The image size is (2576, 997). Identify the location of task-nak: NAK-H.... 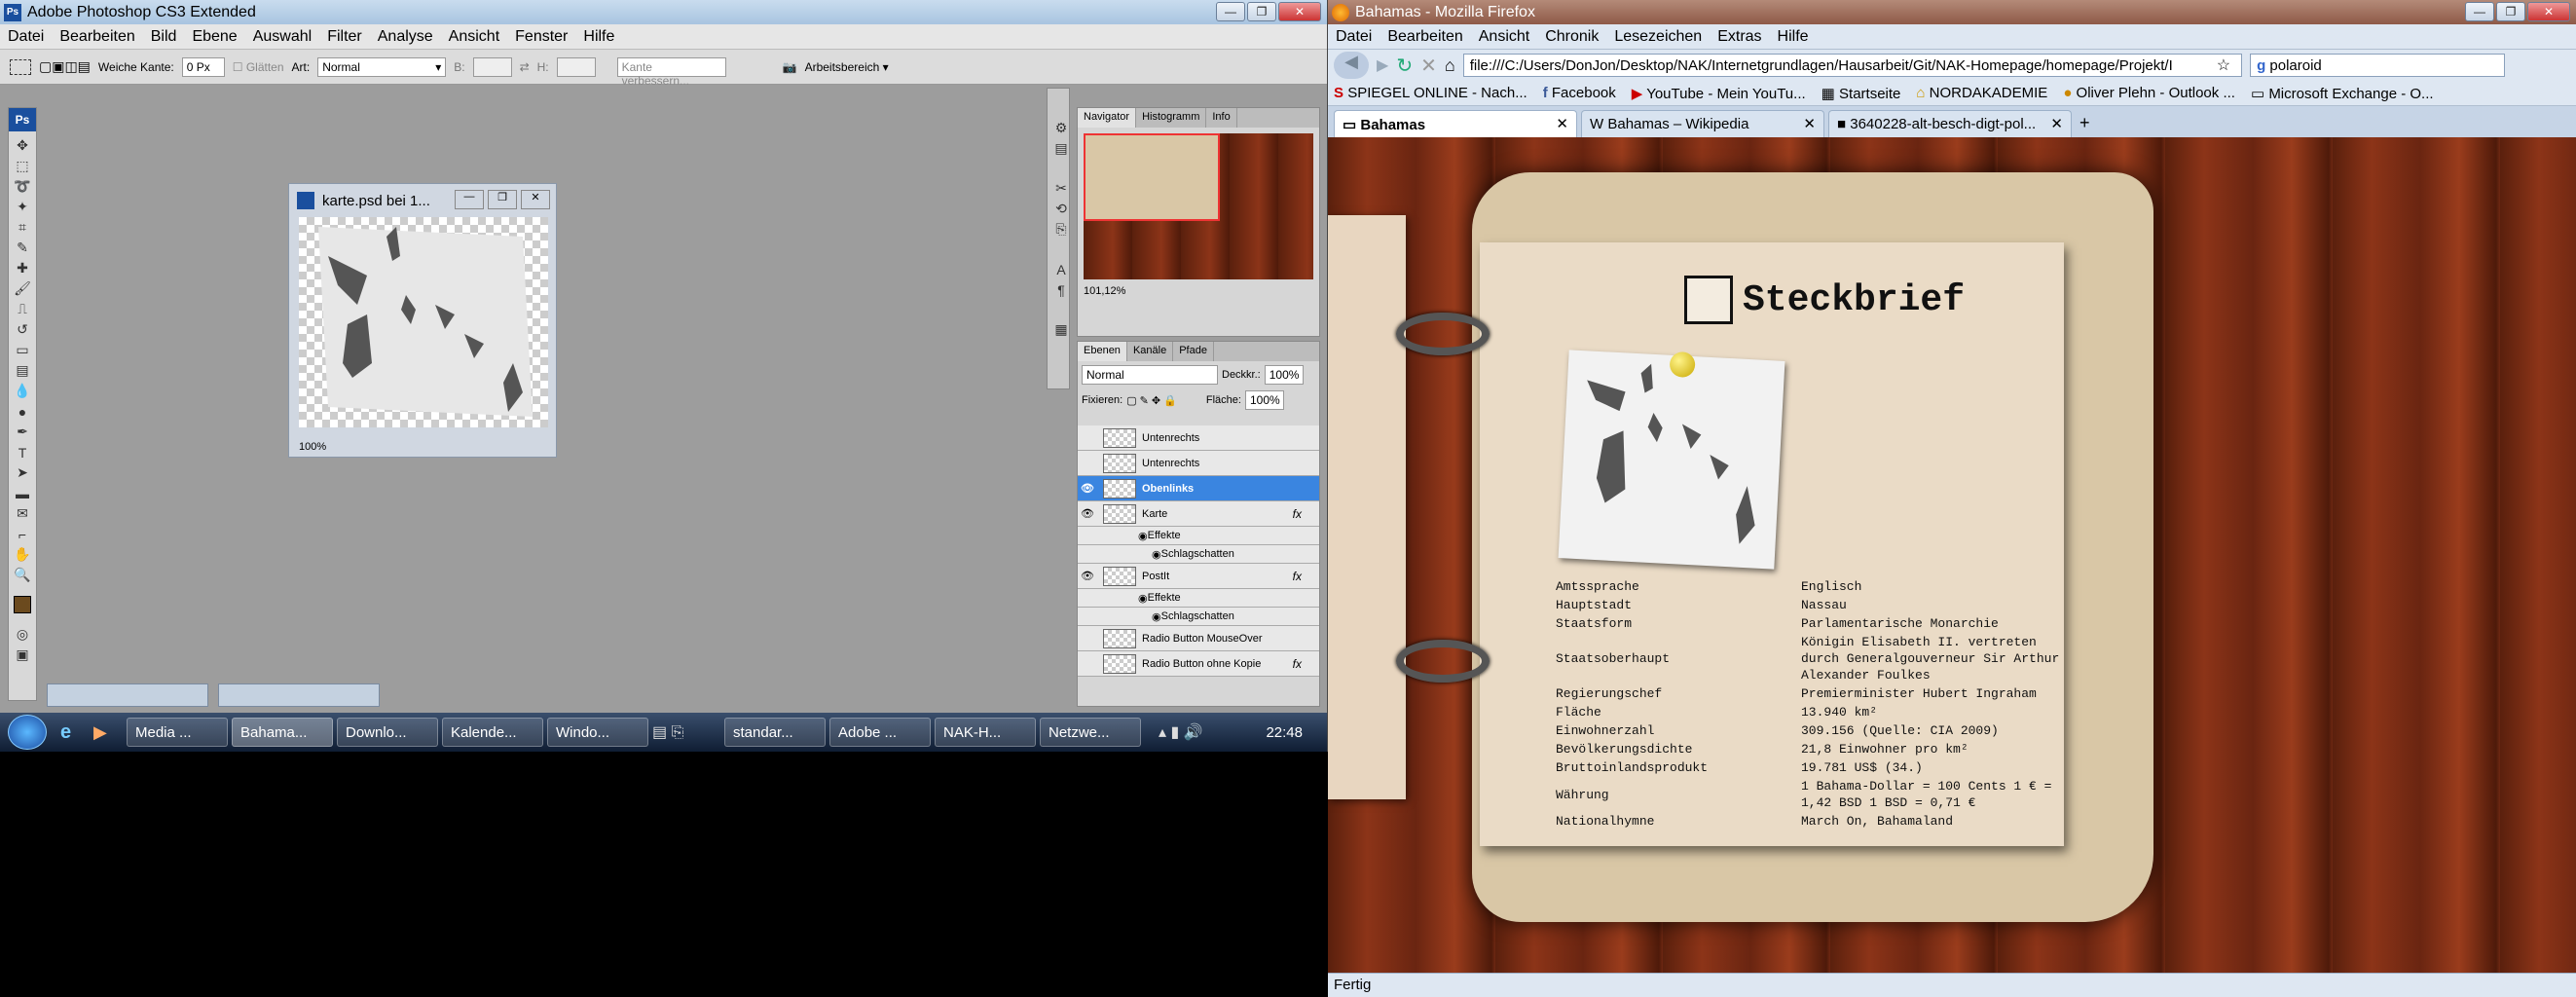
(985, 732).